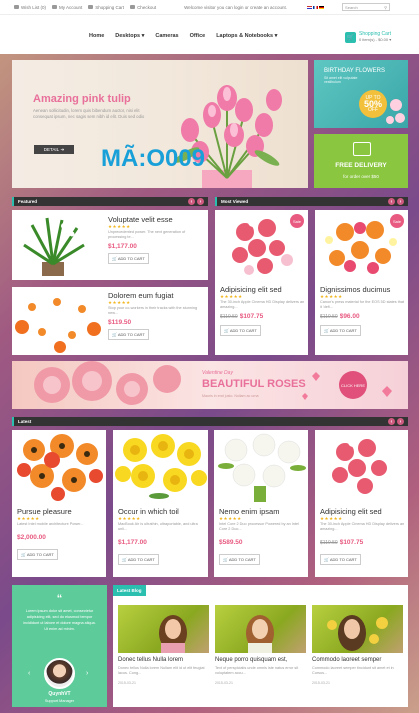 Image resolution: width=419 pixels, height=713 pixels. Describe the element at coordinates (110, 201) in the screenshot. I see `featured-header: Featured ‹ ›` at that location.